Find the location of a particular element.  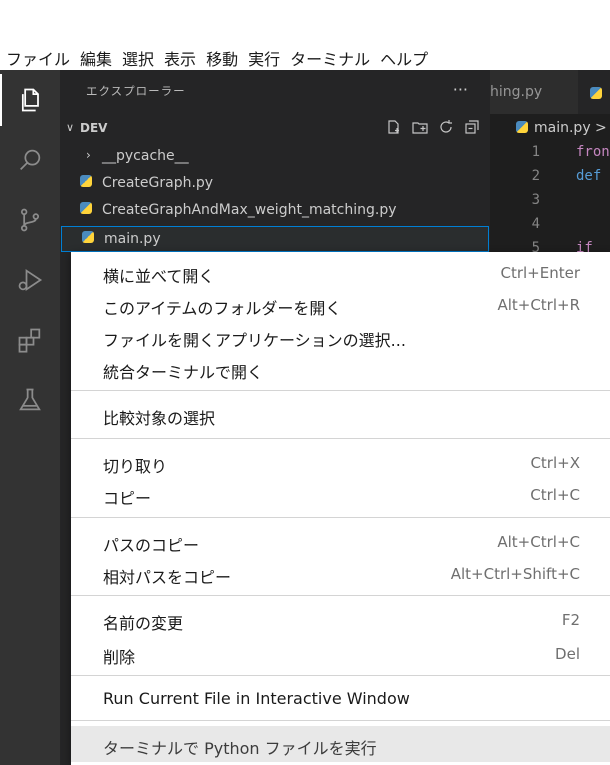

line-number: 2 is located at coordinates (535, 176).